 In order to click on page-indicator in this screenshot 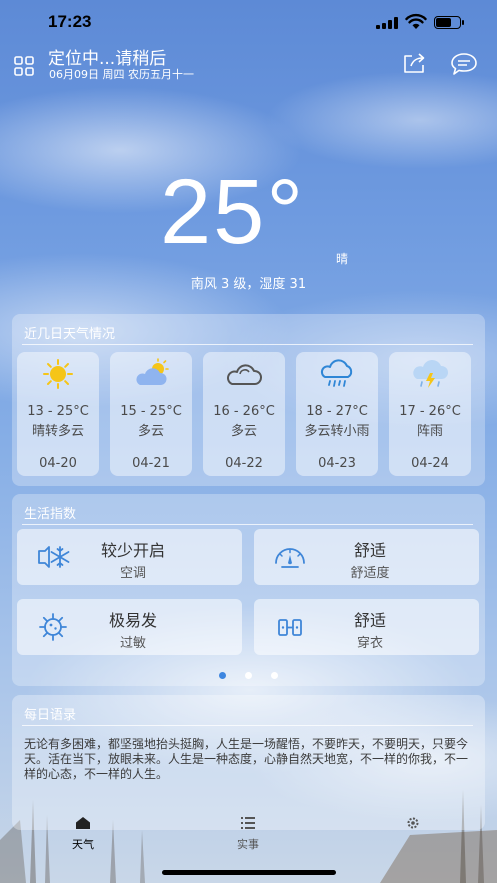, I will do `click(248, 673)`.